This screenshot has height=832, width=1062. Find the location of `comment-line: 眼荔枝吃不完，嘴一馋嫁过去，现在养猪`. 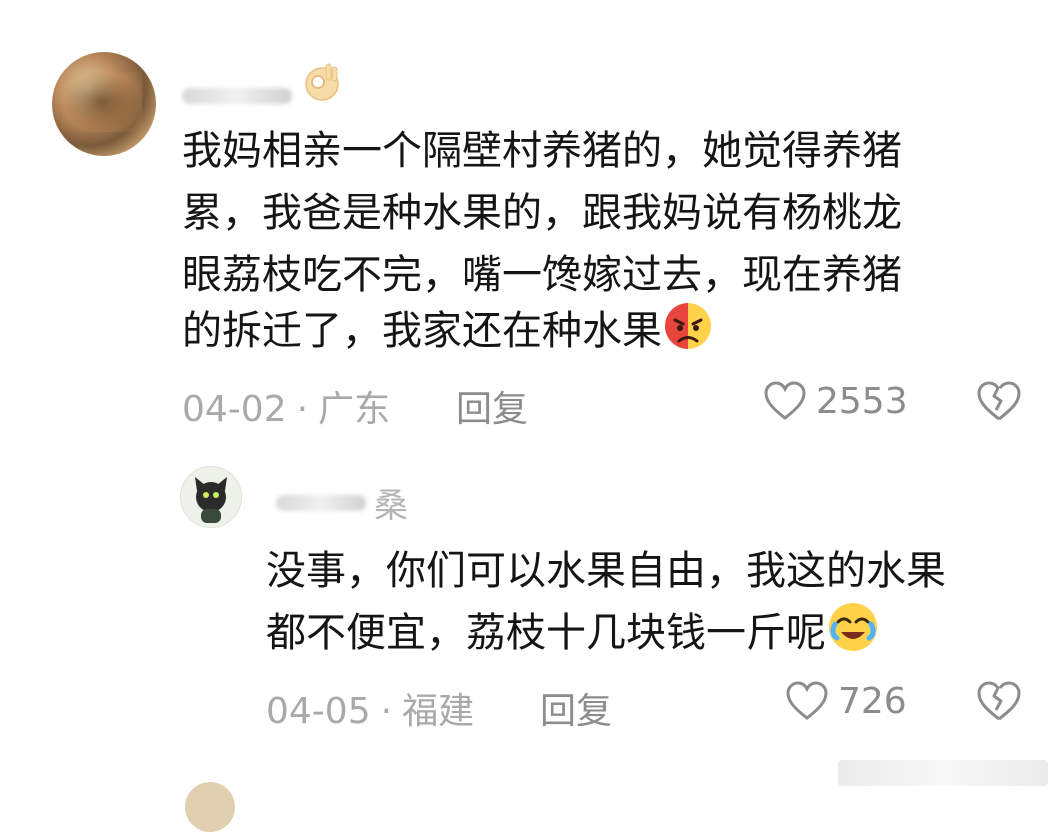

comment-line: 眼荔枝吃不完，嘴一馋嫁过去，现在养猪 is located at coordinates (542, 275).